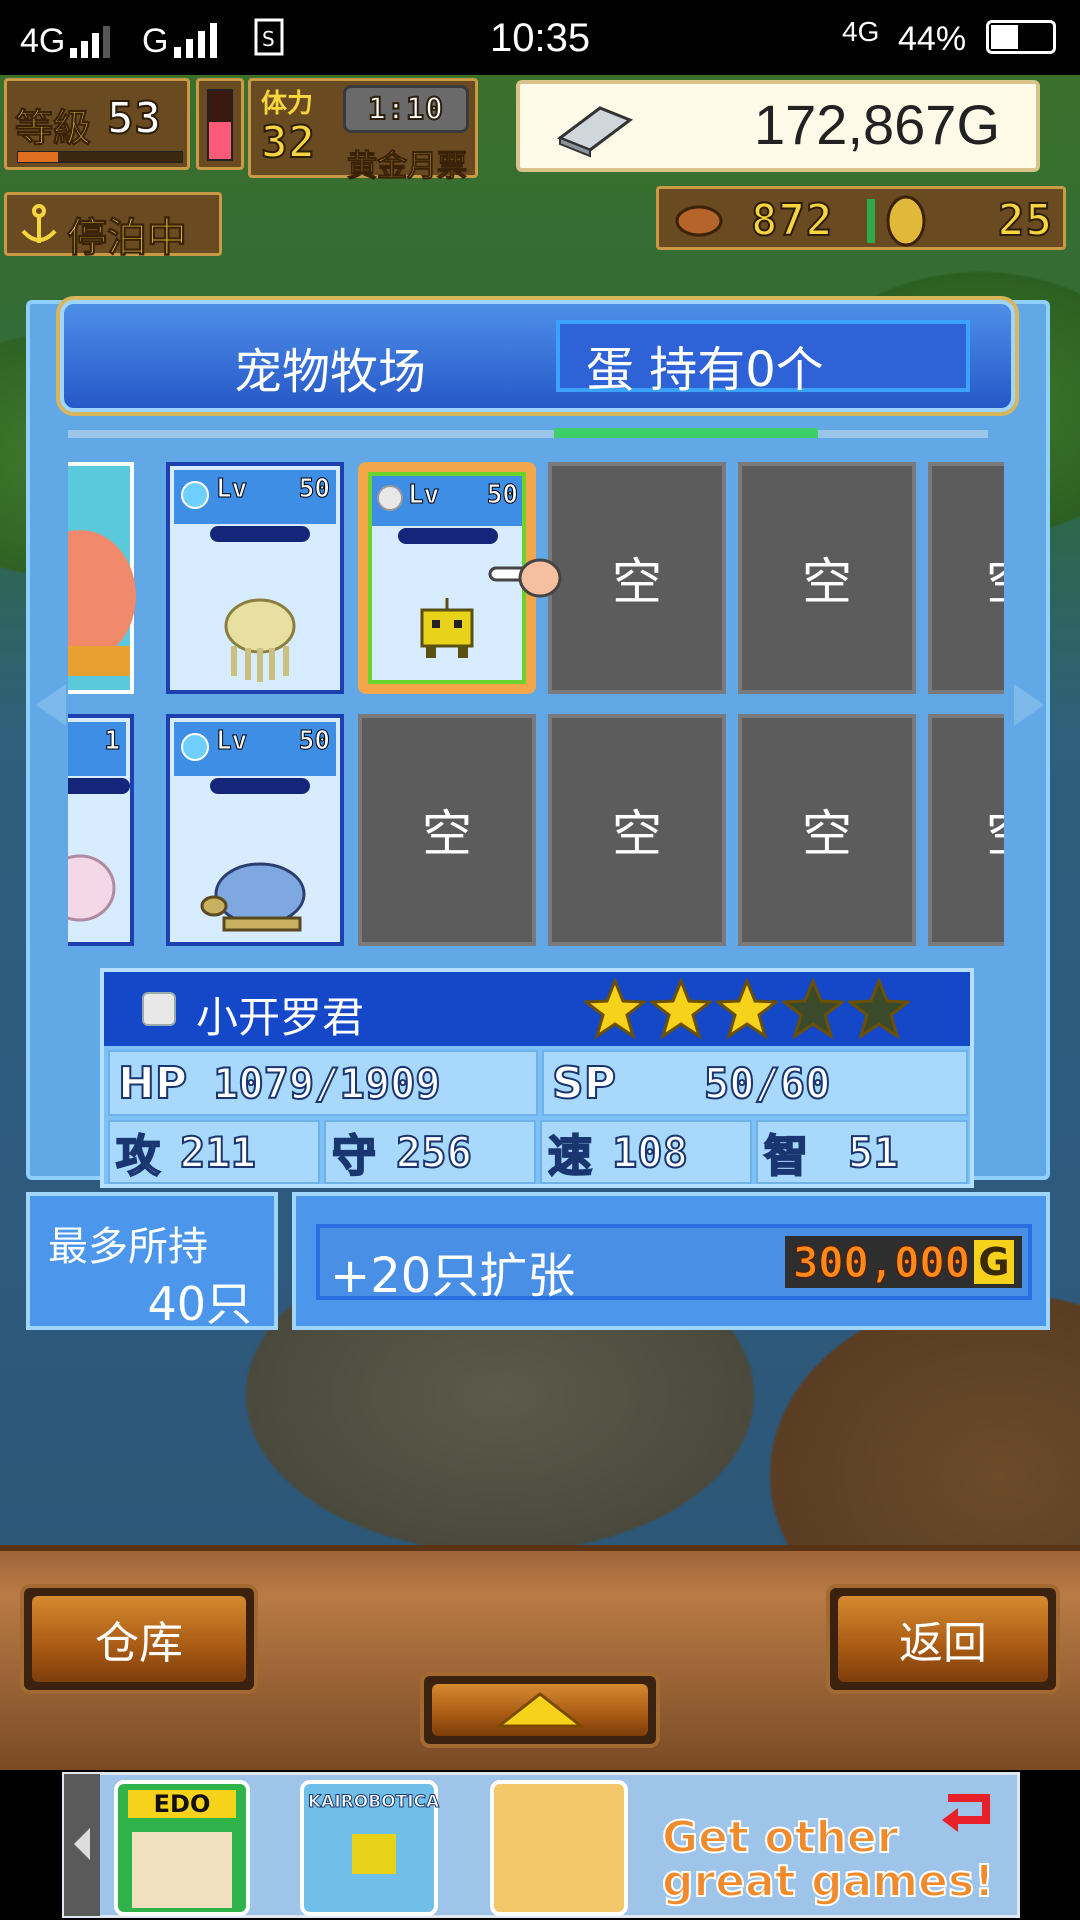 The width and height of the screenshot is (1080, 1920). I want to click on medal-icon, so click(906, 221).